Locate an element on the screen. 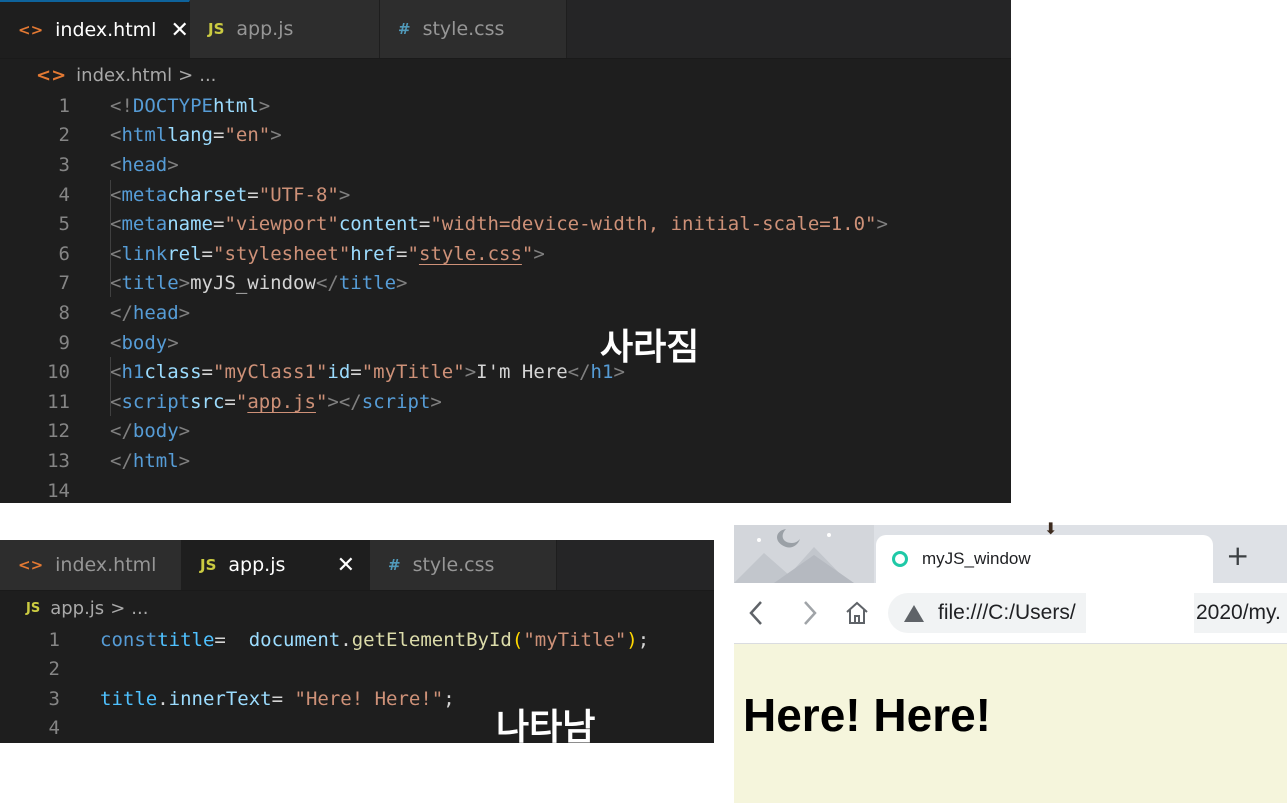 The width and height of the screenshot is (1287, 803). address-bar: file:///C:/Users/ 2020/my. is located at coordinates (1087, 613).